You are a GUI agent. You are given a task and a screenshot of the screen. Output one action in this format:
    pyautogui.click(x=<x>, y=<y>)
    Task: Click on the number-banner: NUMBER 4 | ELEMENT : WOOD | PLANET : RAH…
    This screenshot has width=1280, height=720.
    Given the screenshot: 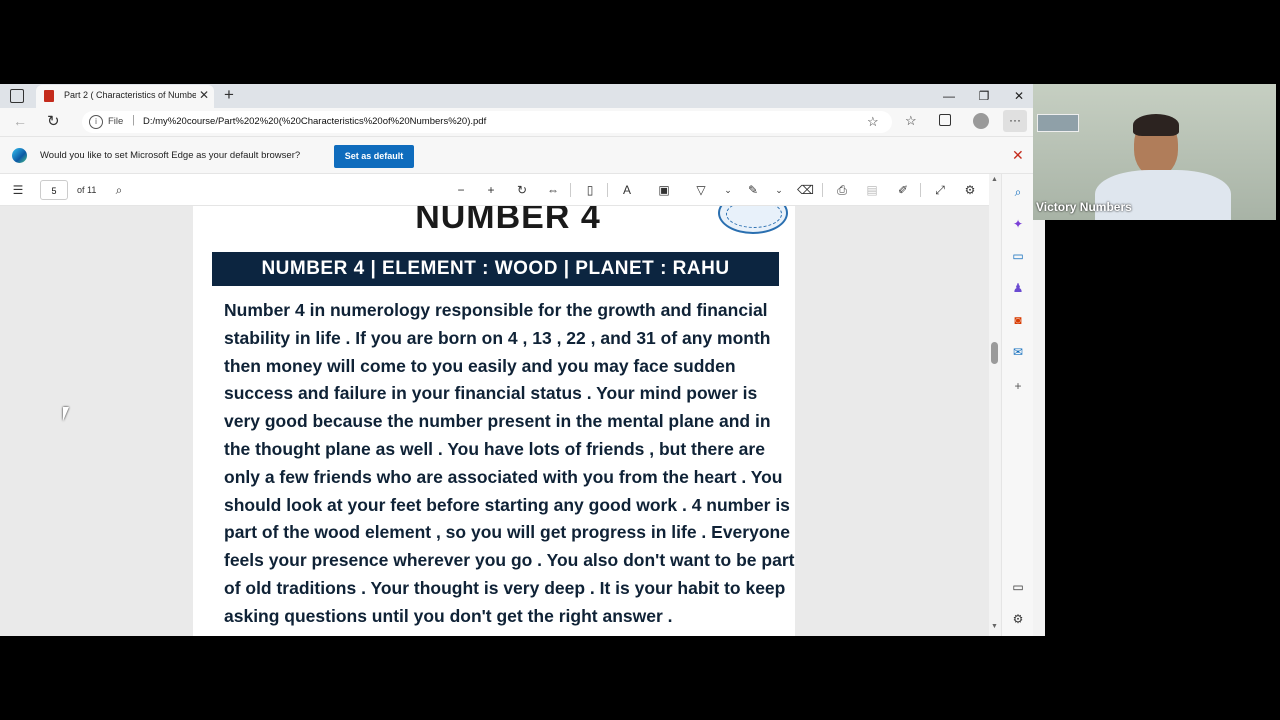 What is the action you would take?
    pyautogui.click(x=495, y=269)
    